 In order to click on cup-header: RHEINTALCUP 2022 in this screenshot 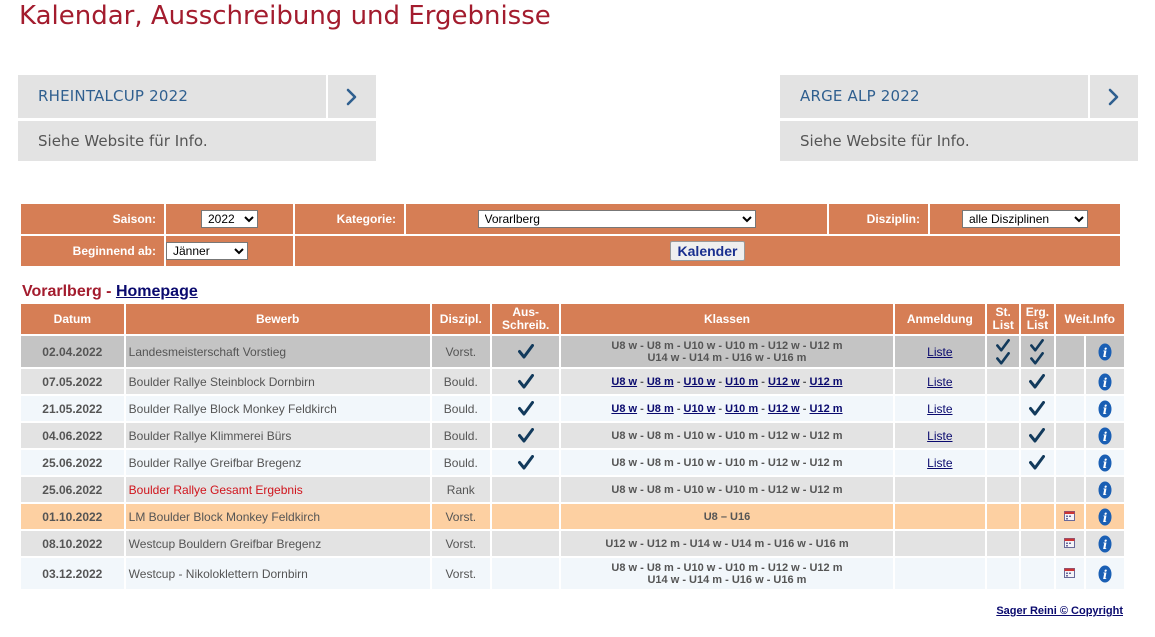, I will do `click(197, 96)`.